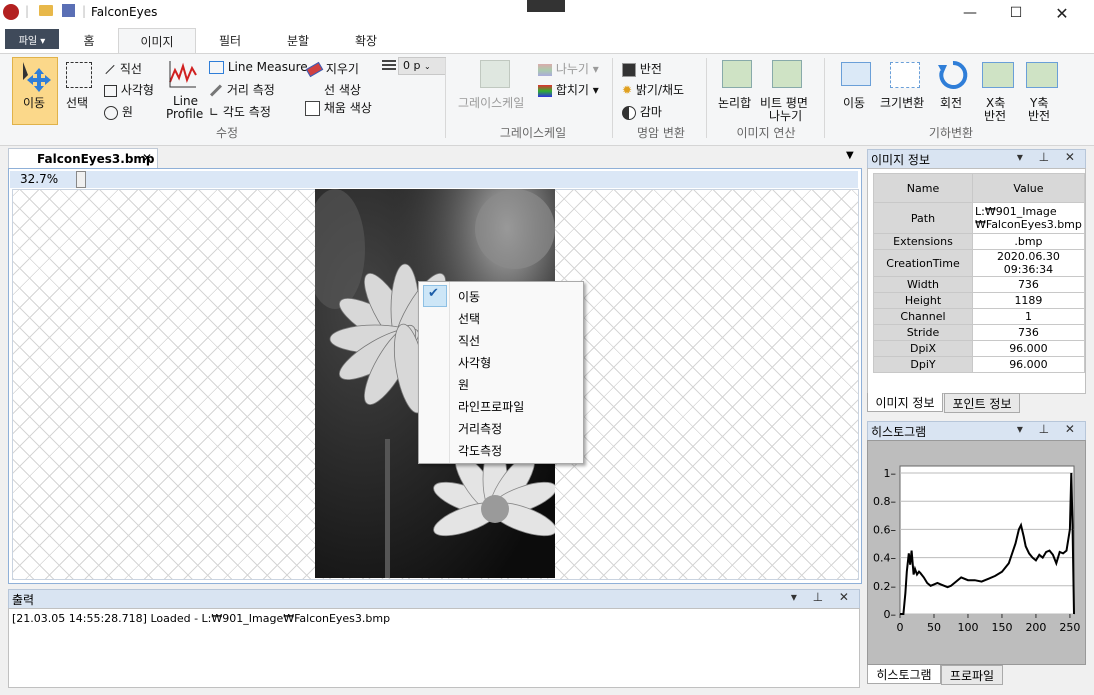 This screenshot has height=695, width=1094. I want to click on x-tick-label: 0, so click(900, 627).